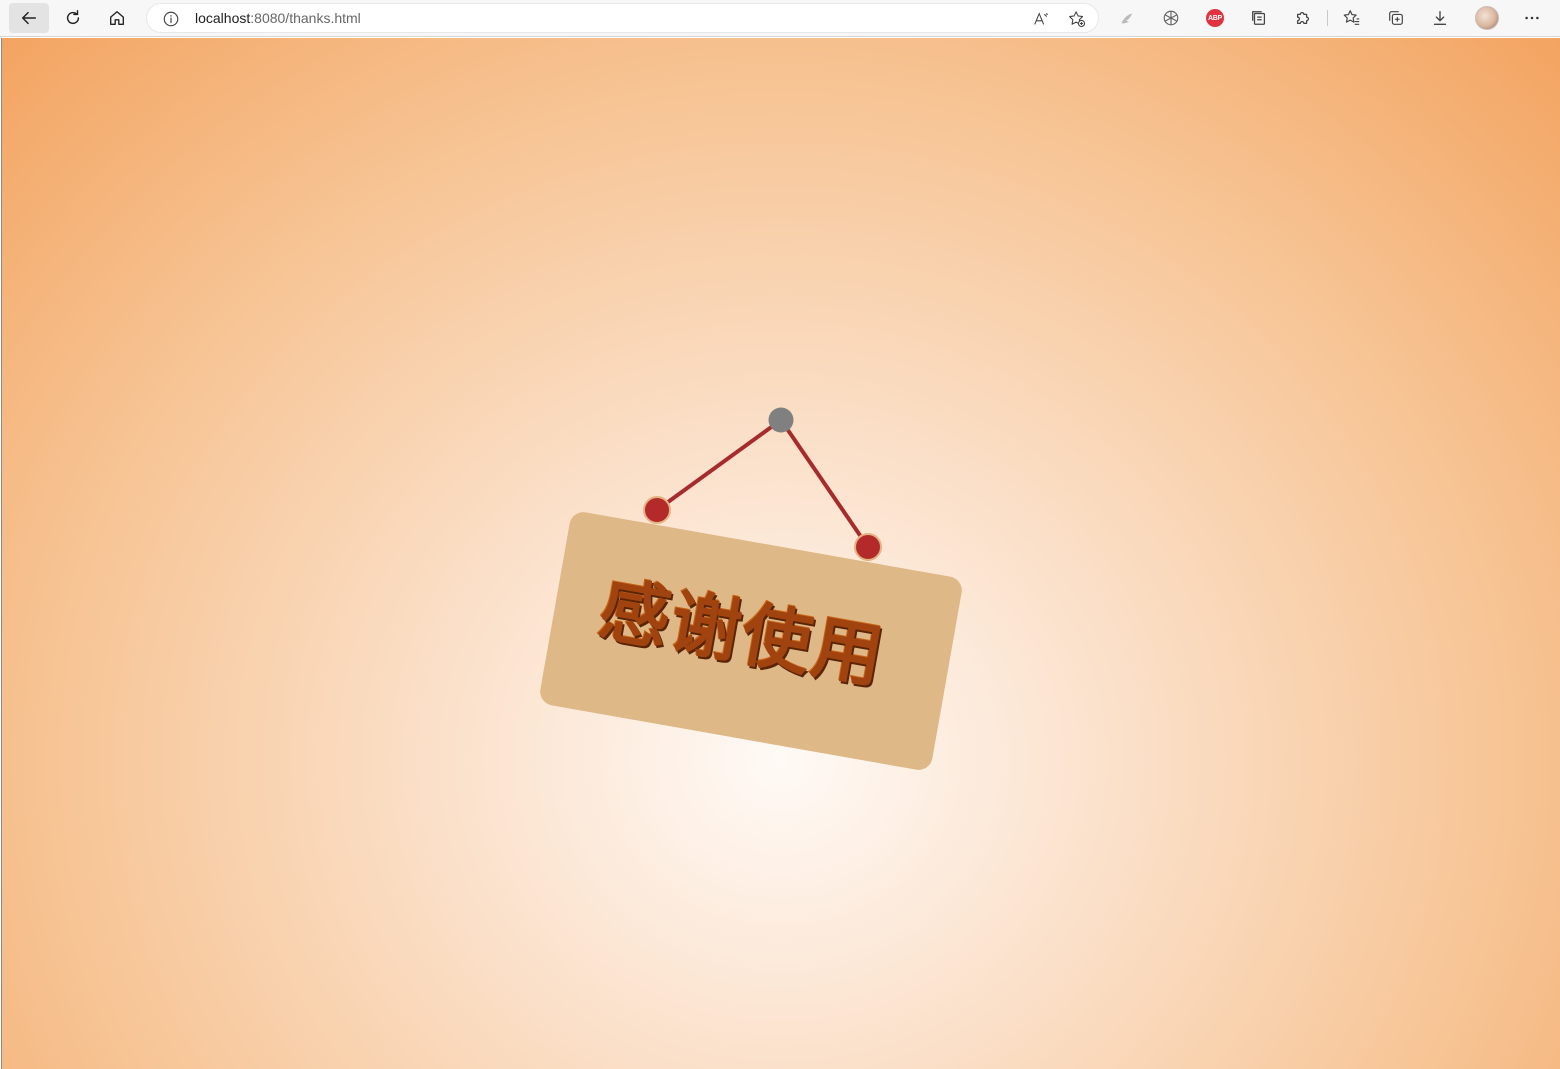 Image resolution: width=1560 pixels, height=1069 pixels. I want to click on adblock-plus-button: ABP, so click(1215, 18).